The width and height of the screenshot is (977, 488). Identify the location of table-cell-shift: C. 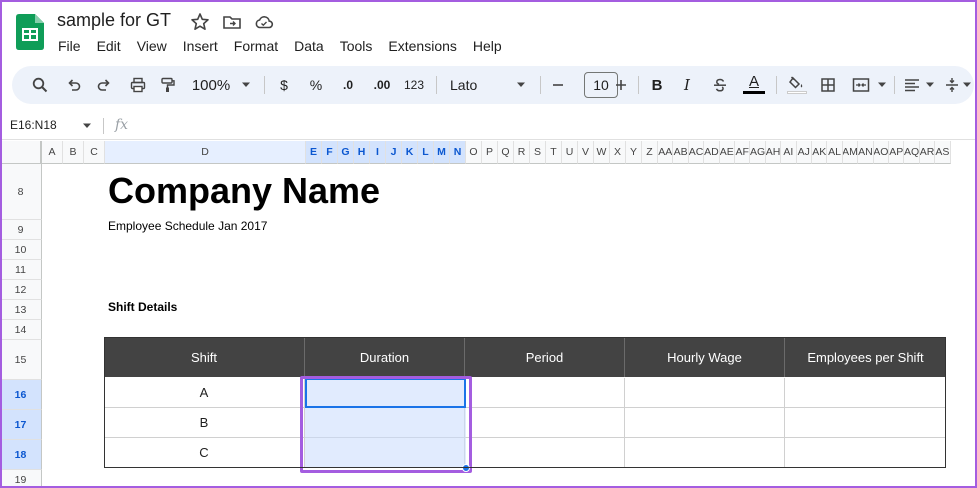
(204, 453).